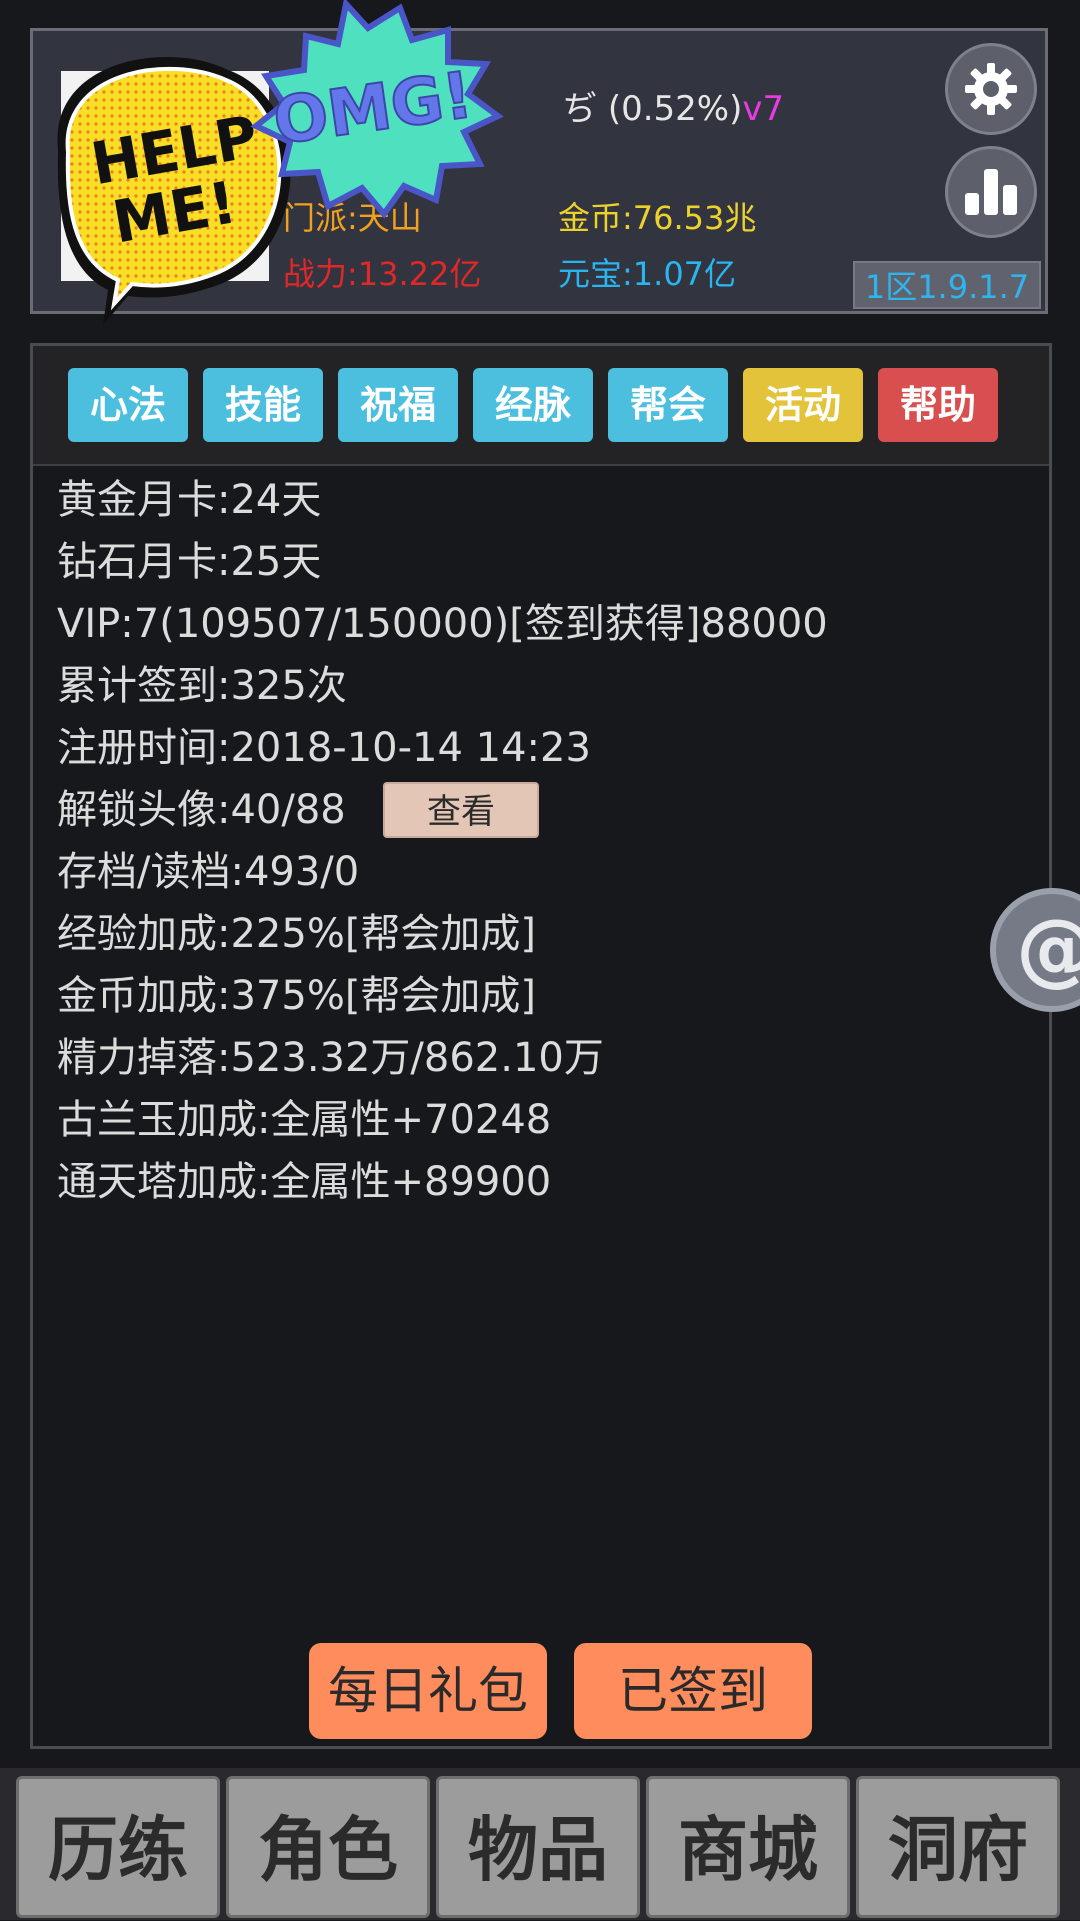 The height and width of the screenshot is (1921, 1080). I want to click on gear-icon, so click(991, 89).